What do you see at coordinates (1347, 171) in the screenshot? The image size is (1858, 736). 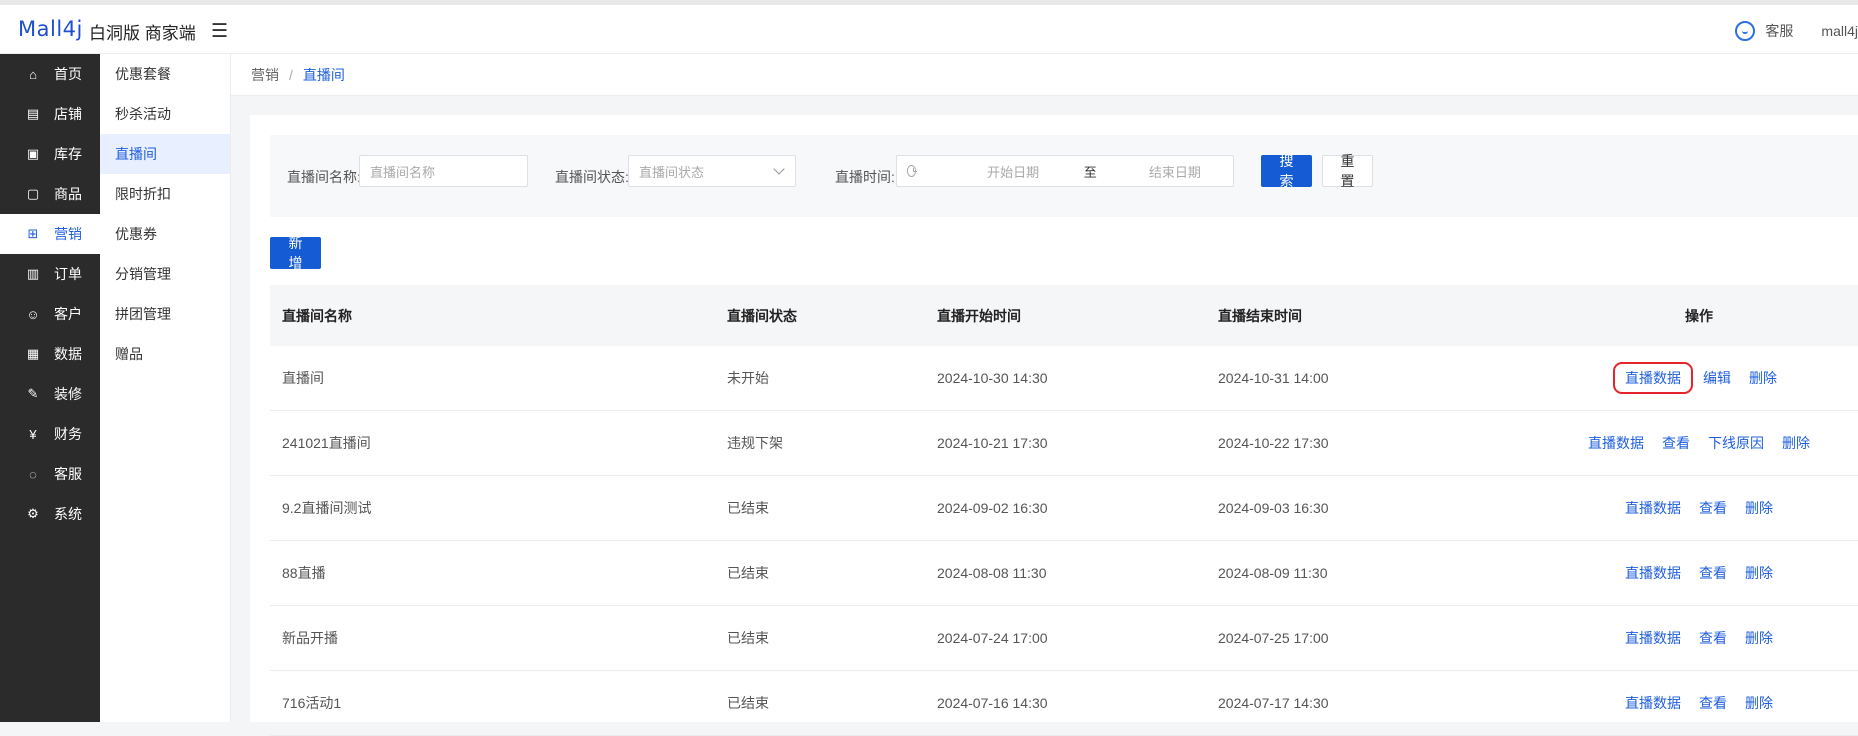 I see `reset-button: 重置` at bounding box center [1347, 171].